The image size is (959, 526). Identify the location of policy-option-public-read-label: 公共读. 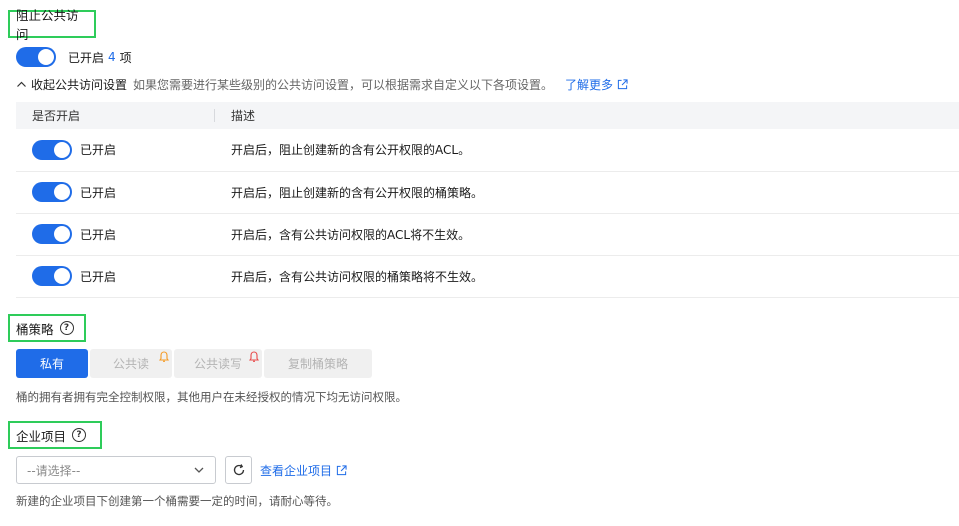
(130, 364).